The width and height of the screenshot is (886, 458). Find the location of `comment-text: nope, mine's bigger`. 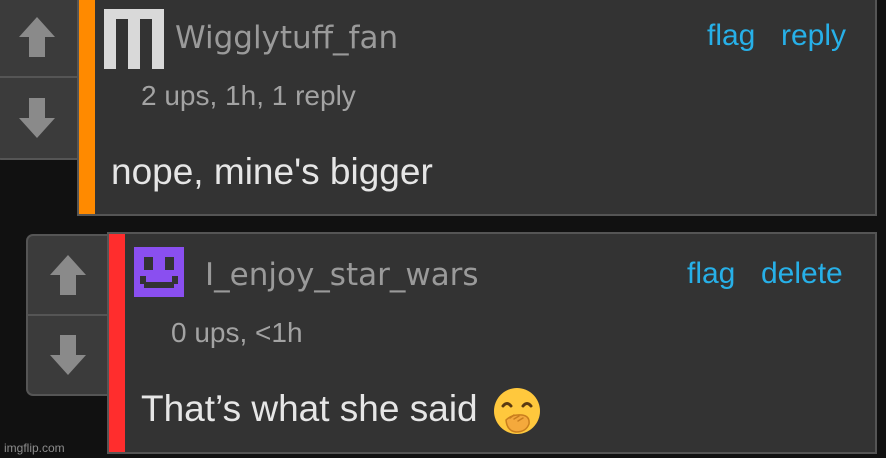

comment-text: nope, mine's bigger is located at coordinates (272, 171).